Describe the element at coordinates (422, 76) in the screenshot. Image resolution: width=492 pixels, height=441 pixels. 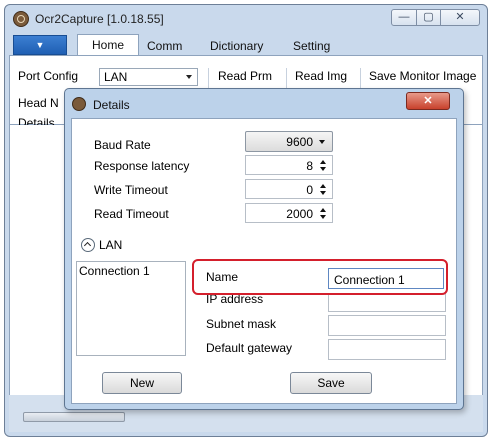
I see `save-monitor-image-button: Save Monitor Image` at that location.